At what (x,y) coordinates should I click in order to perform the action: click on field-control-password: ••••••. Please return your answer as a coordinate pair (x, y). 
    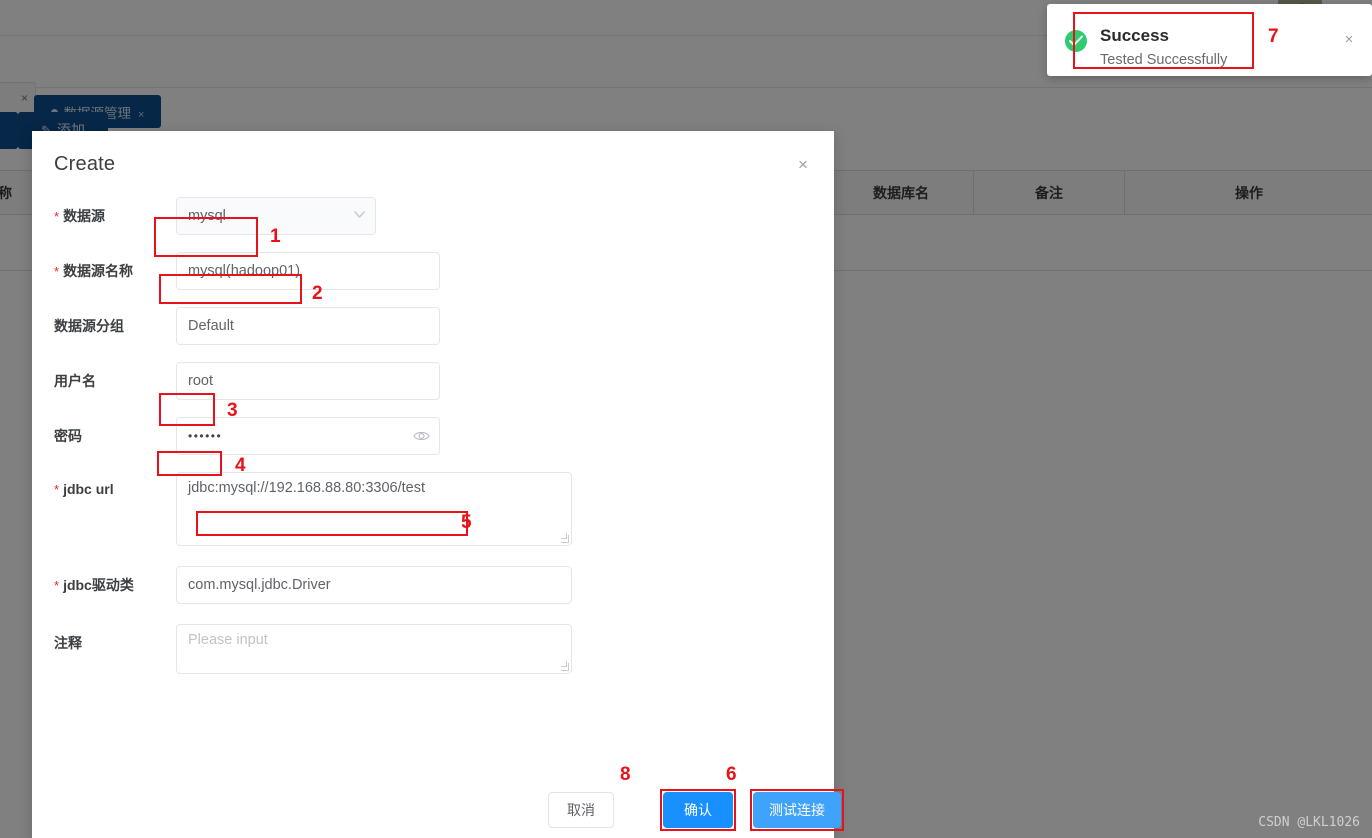
    Looking at the image, I should click on (308, 436).